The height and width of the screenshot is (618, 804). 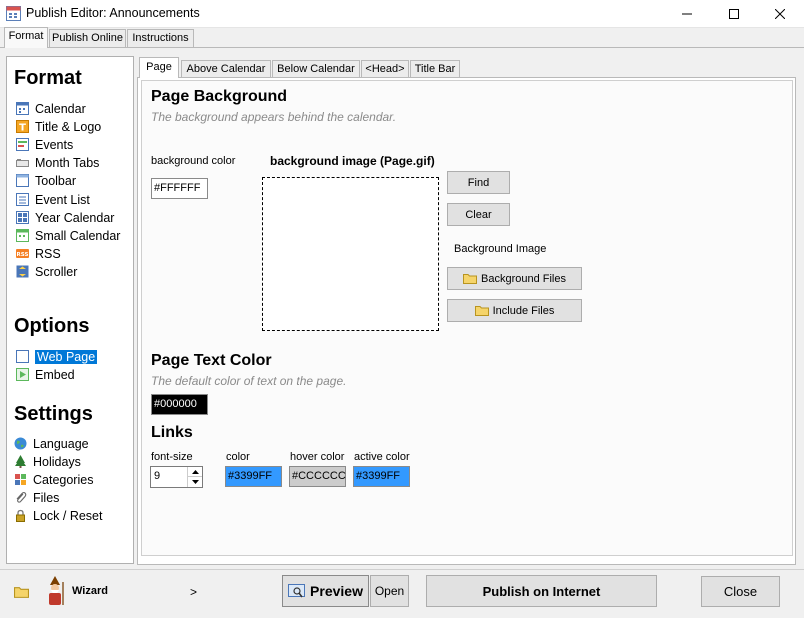 I want to click on background-files-button: Background Files, so click(x=514, y=278).